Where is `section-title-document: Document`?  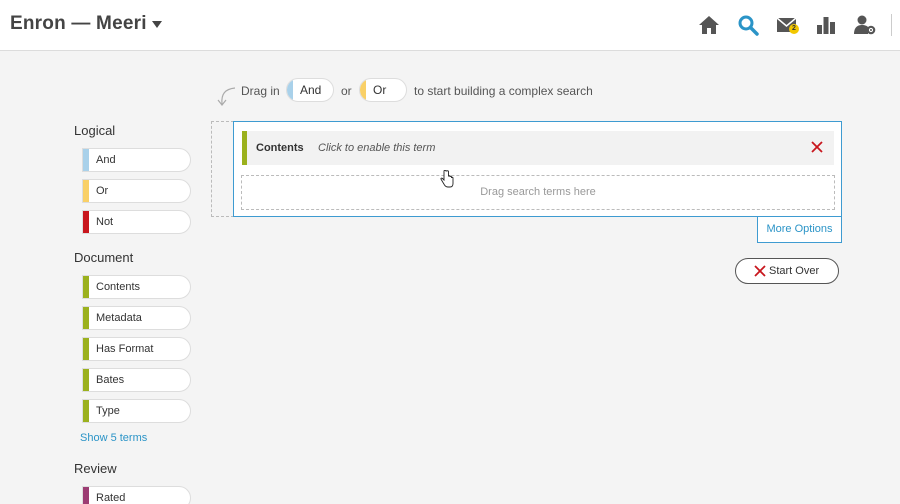
section-title-document: Document is located at coordinates (104, 257).